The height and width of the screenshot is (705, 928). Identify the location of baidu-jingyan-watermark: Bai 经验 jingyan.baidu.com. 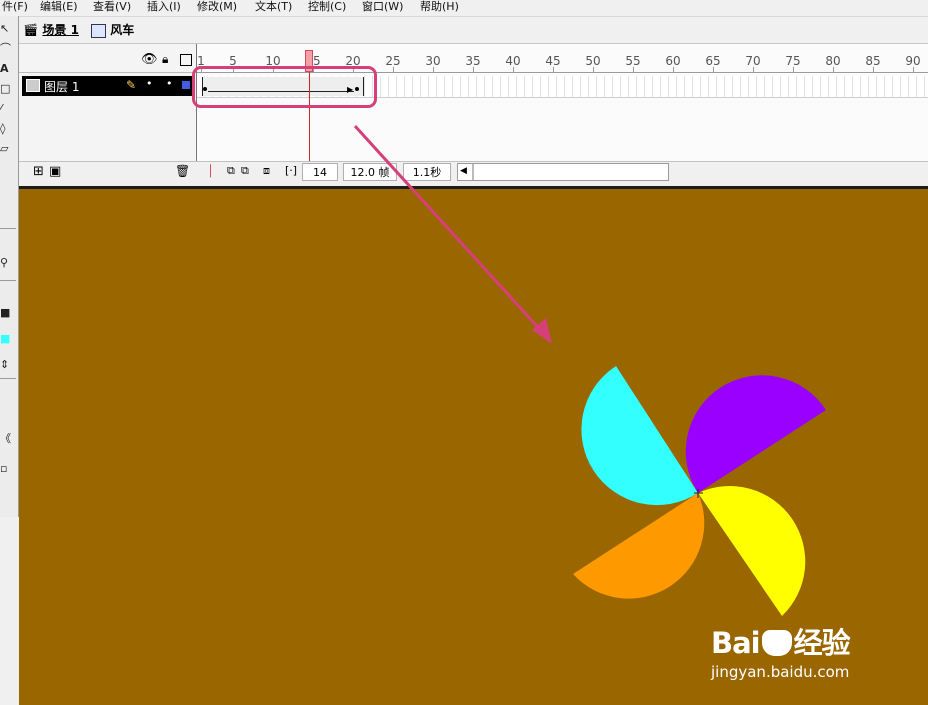
(815, 651).